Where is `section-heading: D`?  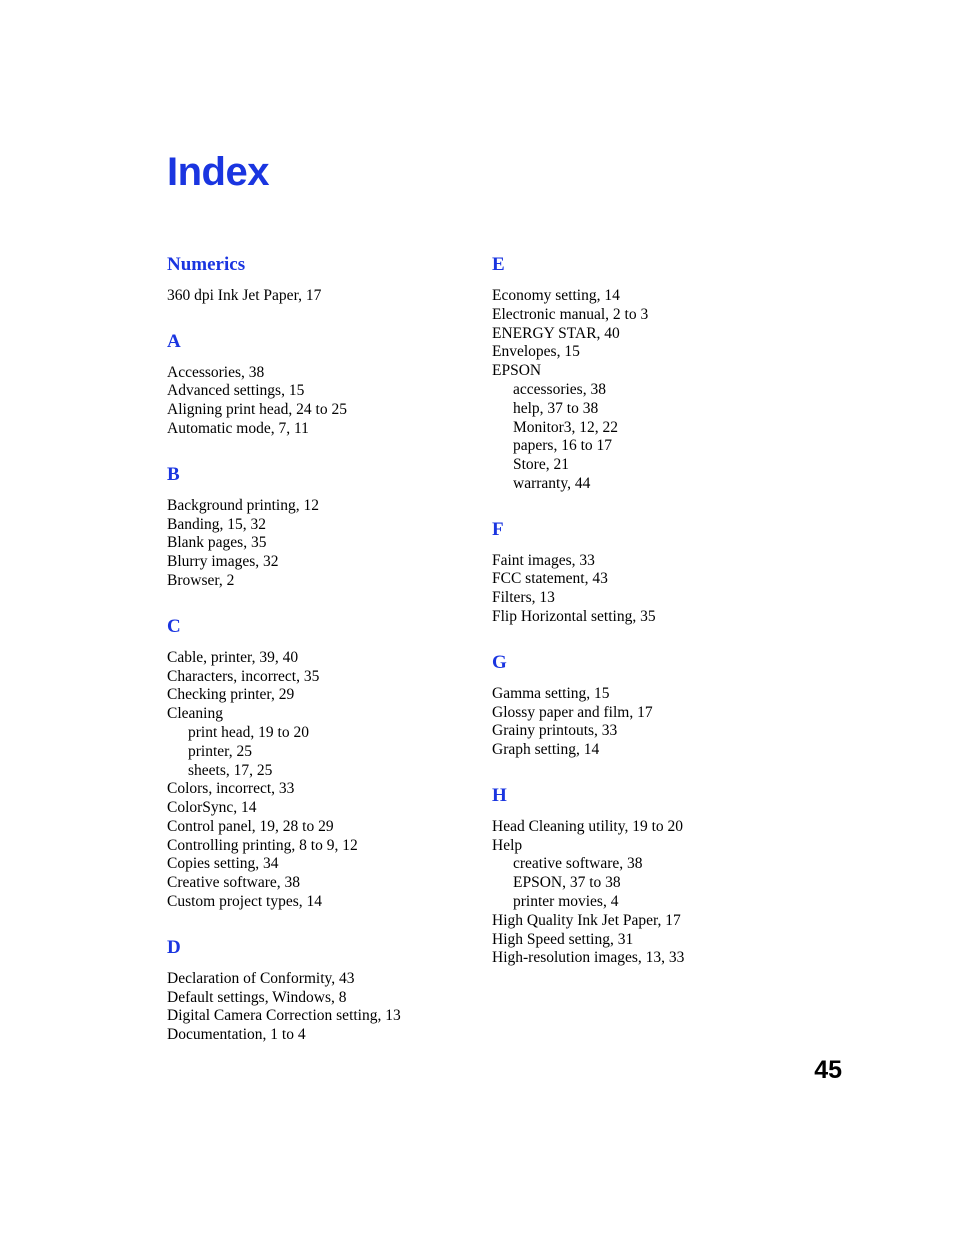
section-heading: D is located at coordinates (174, 947).